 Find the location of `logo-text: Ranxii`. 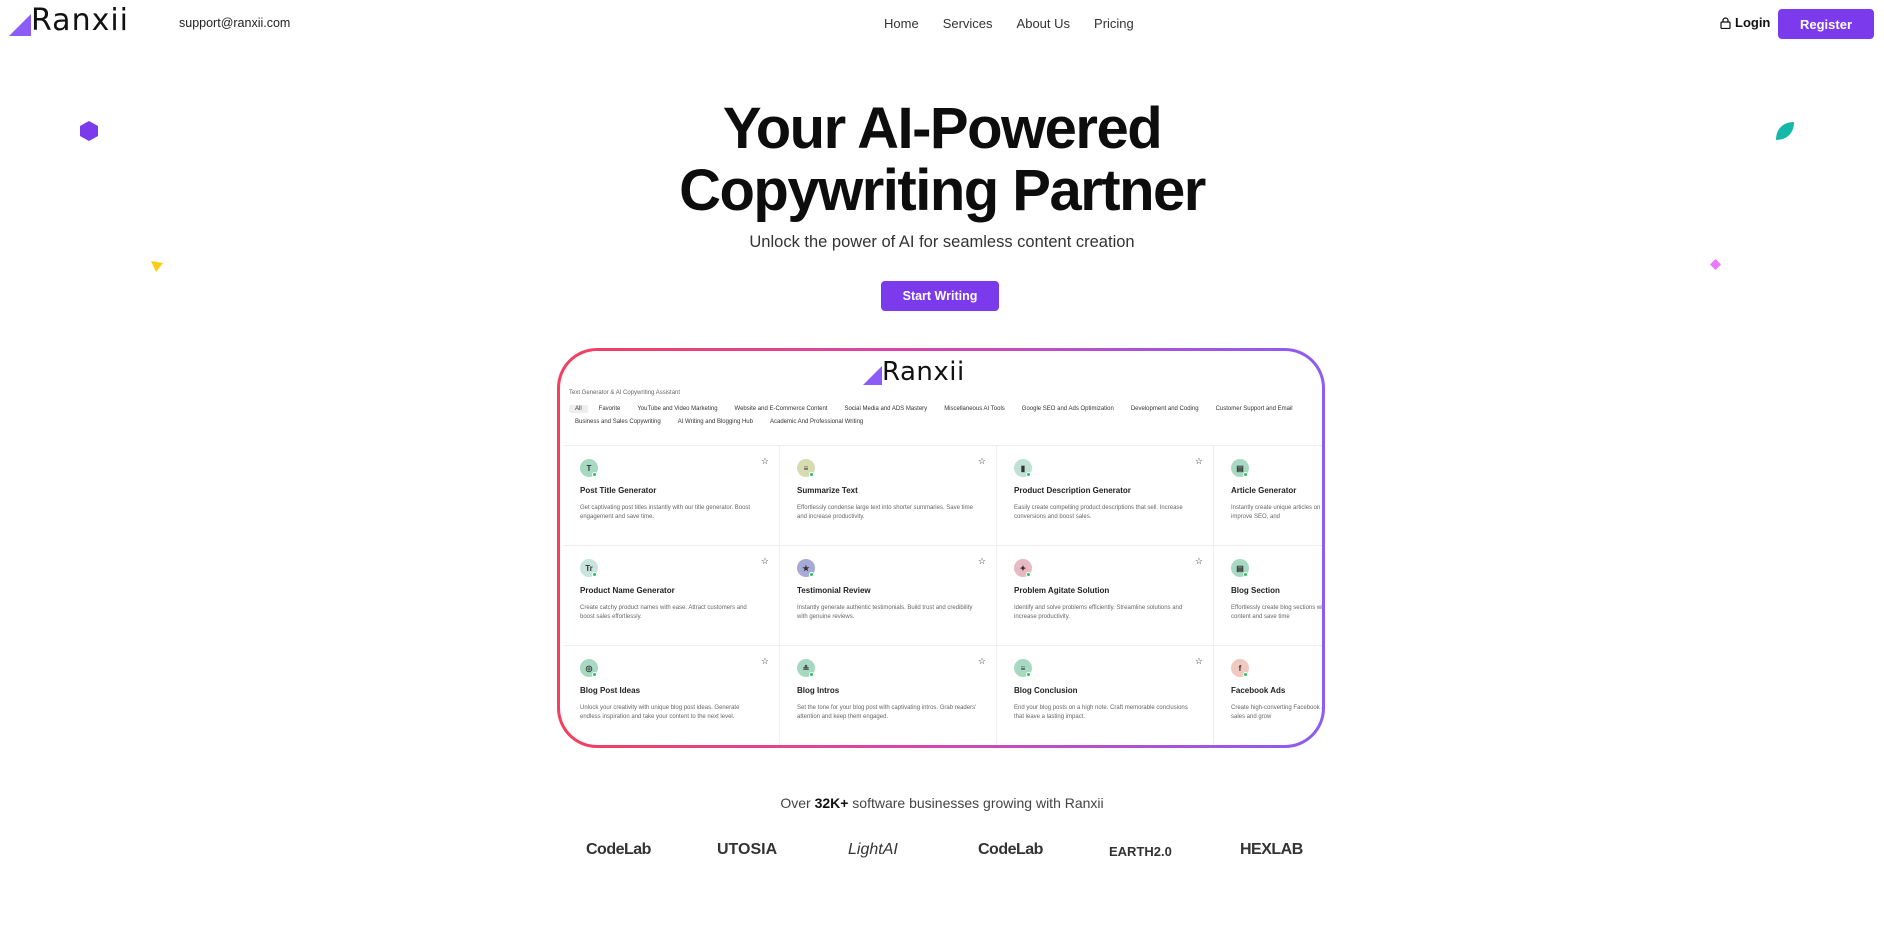

logo-text: Ranxii is located at coordinates (80, 20).